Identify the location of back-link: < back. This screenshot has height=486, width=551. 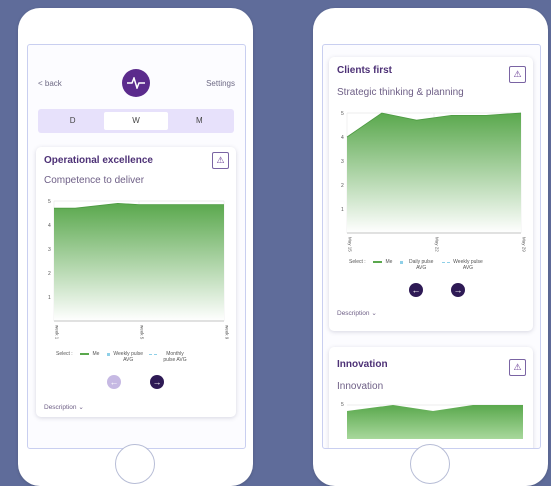
(50, 83).